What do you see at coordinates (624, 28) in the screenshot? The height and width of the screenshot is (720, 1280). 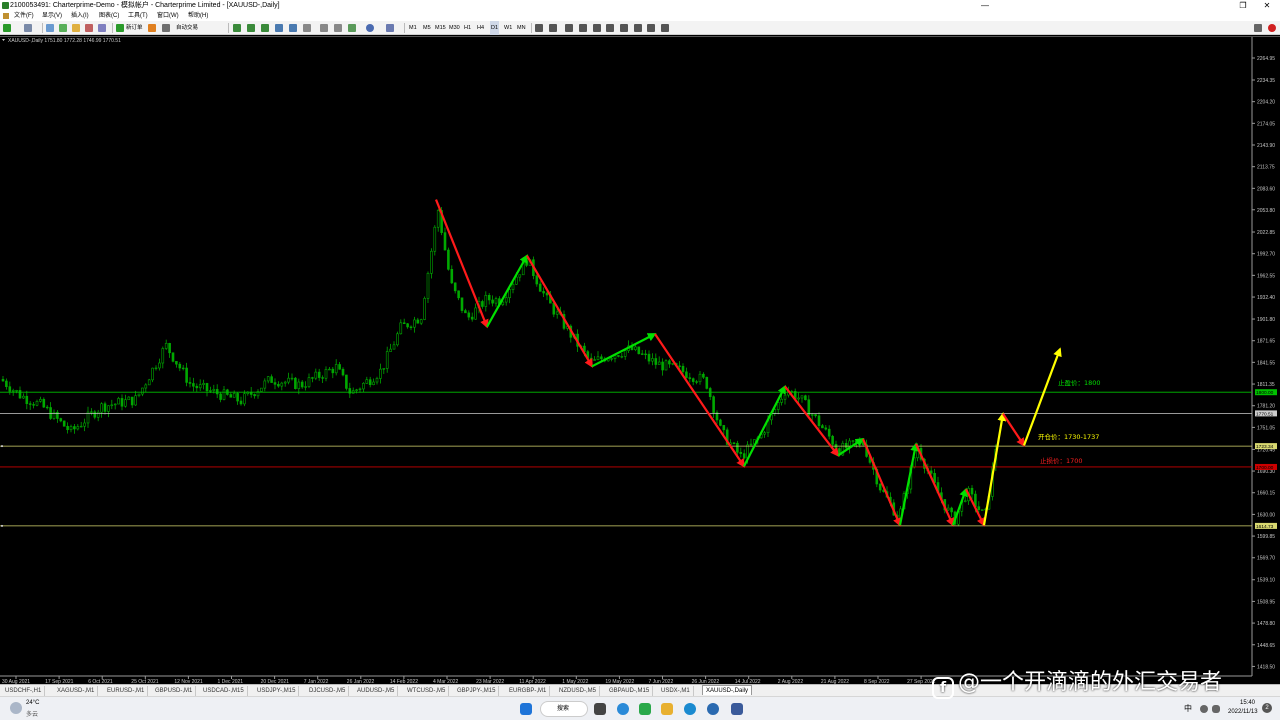 I see `fibonacci-icon` at bounding box center [624, 28].